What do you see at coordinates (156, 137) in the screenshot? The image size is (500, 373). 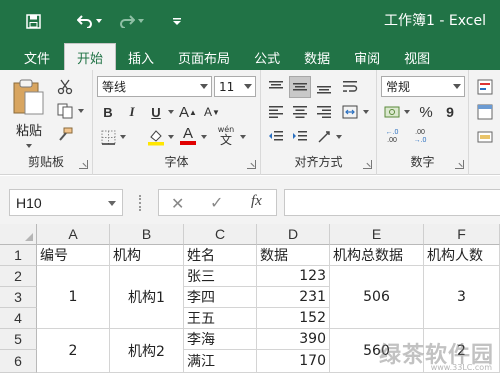 I see `fill-color-icon` at bounding box center [156, 137].